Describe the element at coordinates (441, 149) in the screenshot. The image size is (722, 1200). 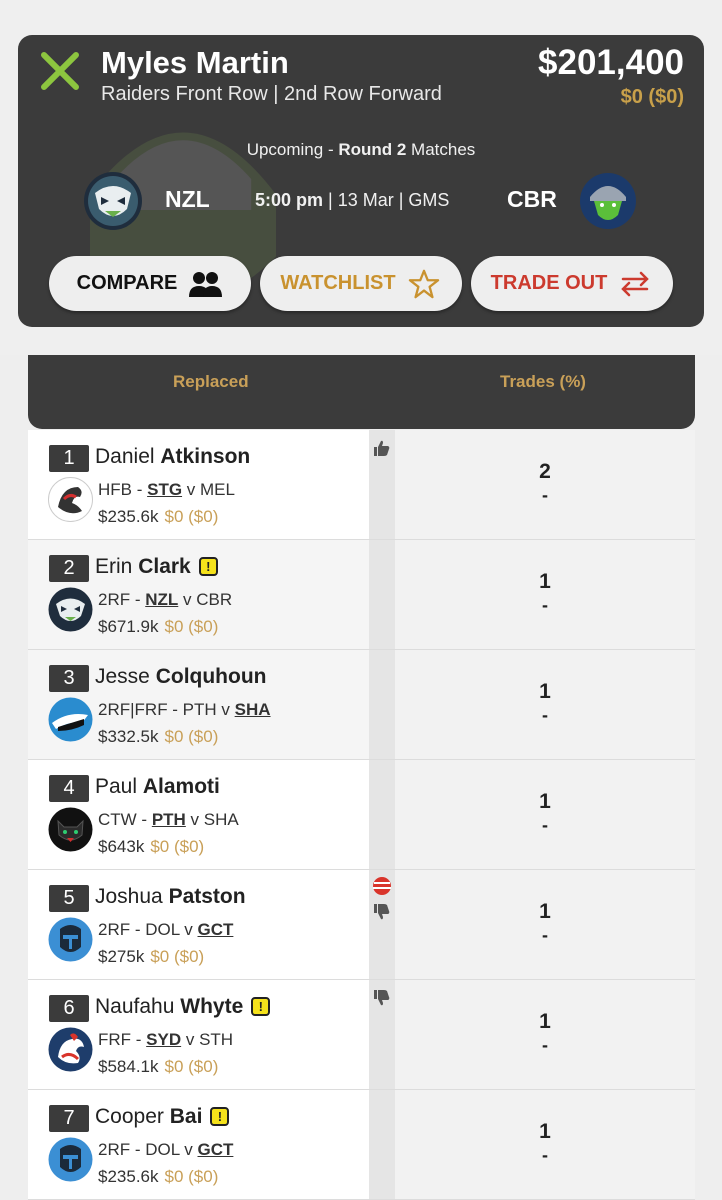
I see `upcoming-suffix: Matches` at that location.